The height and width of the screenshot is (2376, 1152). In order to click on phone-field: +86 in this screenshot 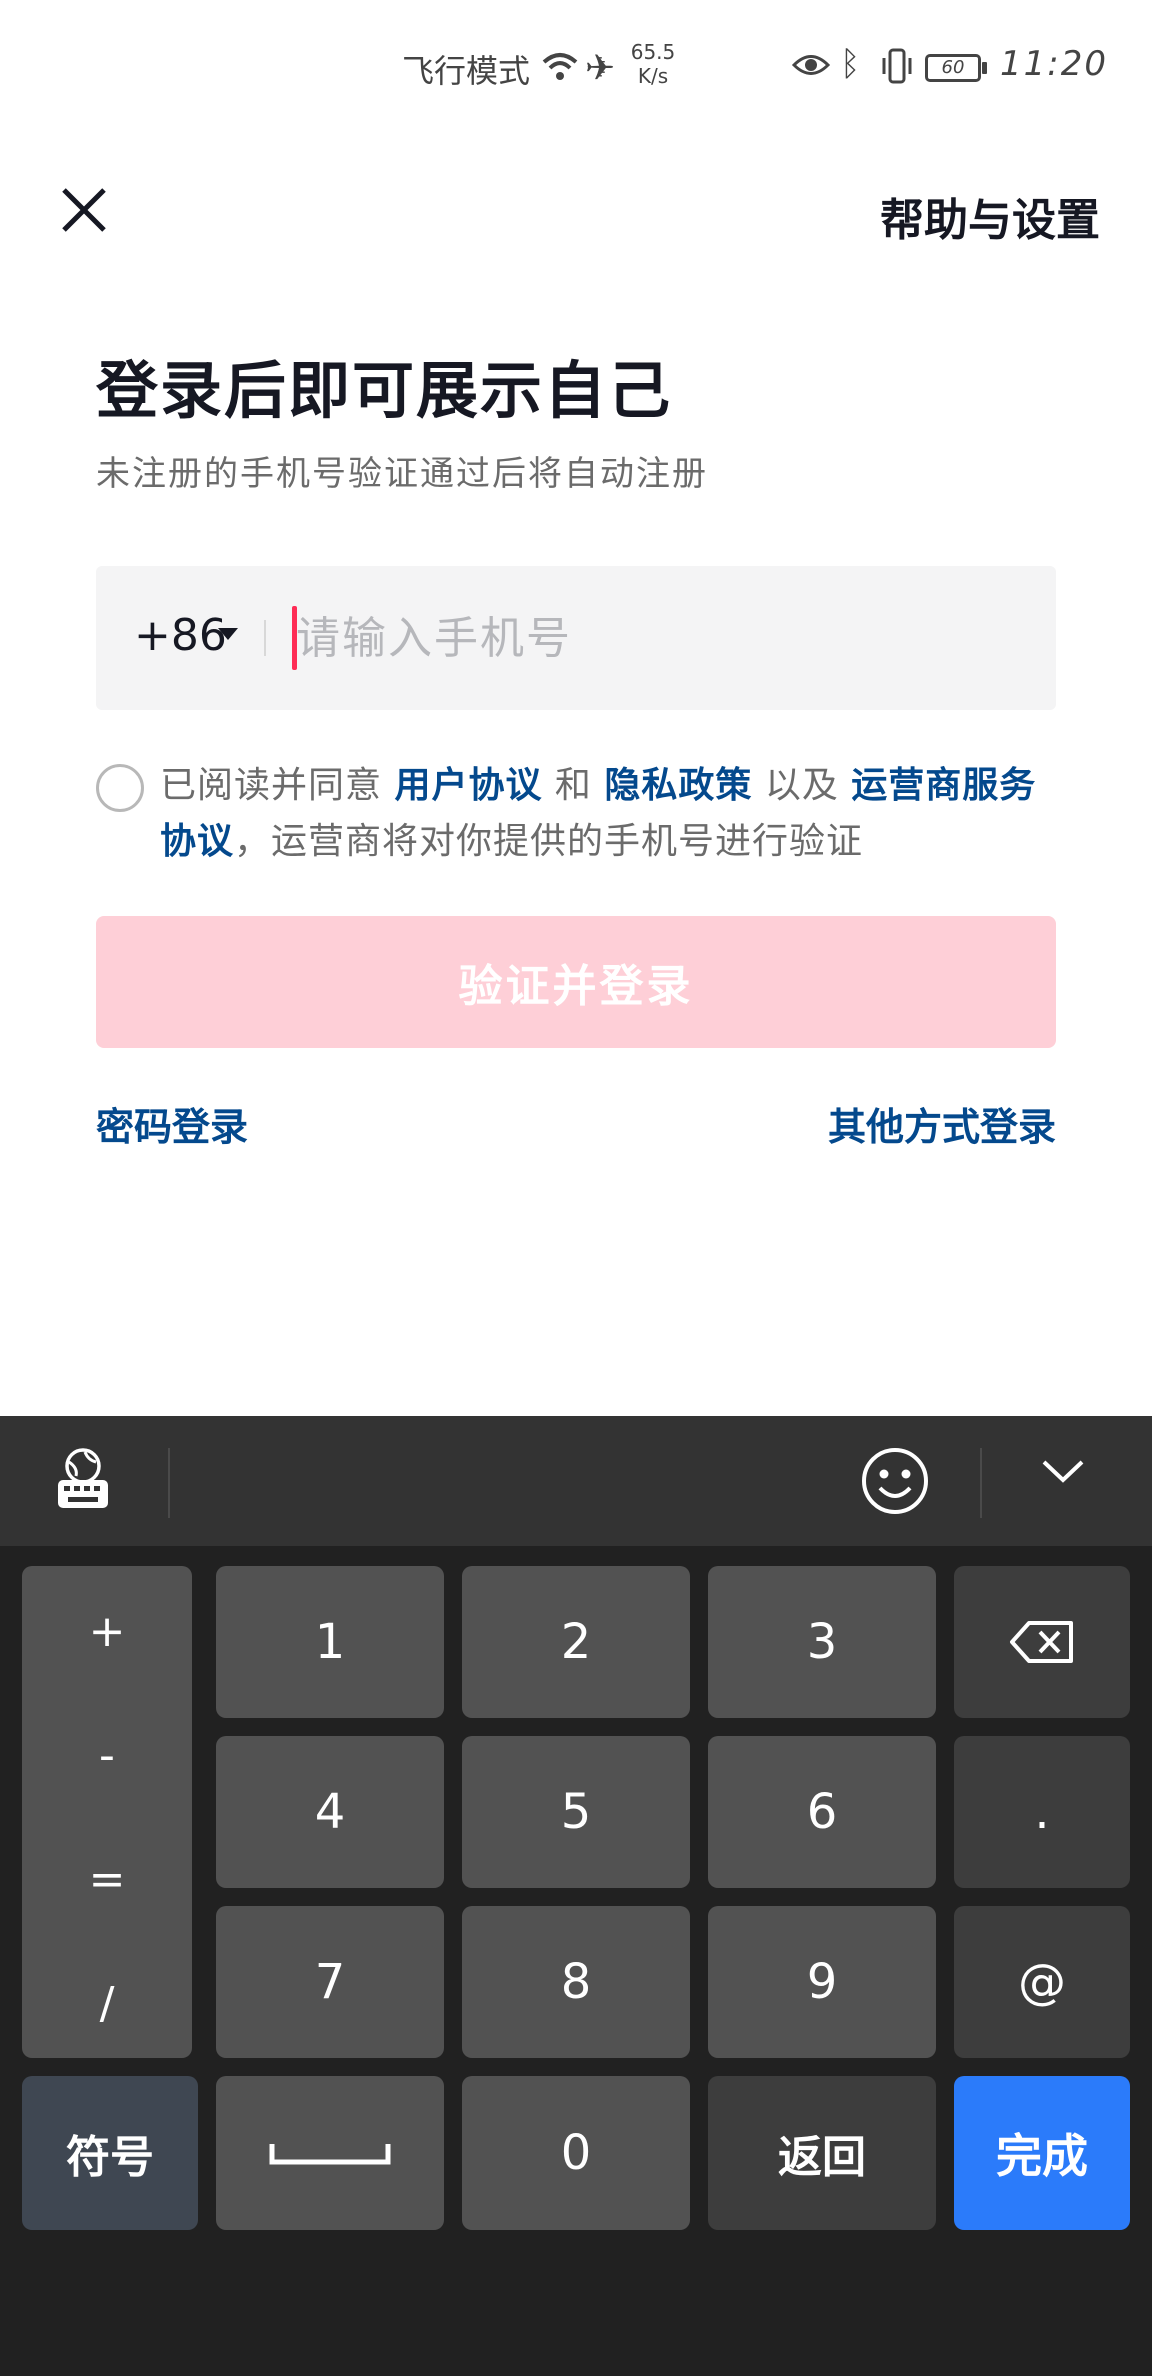, I will do `click(576, 638)`.